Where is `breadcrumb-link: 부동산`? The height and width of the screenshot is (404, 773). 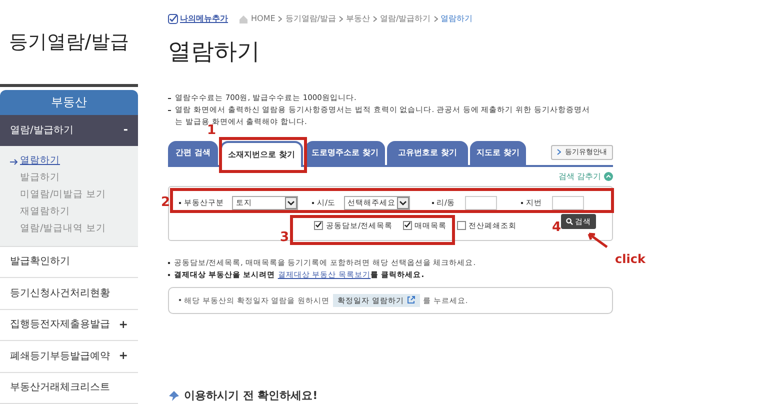 breadcrumb-link: 부동산 is located at coordinates (358, 19).